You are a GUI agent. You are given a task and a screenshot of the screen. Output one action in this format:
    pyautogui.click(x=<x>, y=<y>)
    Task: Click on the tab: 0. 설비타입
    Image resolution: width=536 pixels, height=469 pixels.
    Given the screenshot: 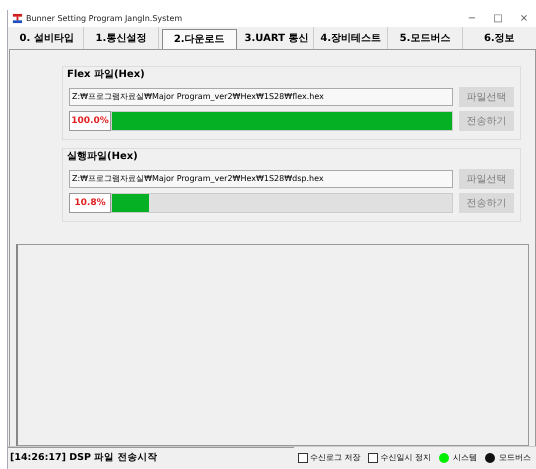 What is the action you would take?
    pyautogui.click(x=47, y=37)
    